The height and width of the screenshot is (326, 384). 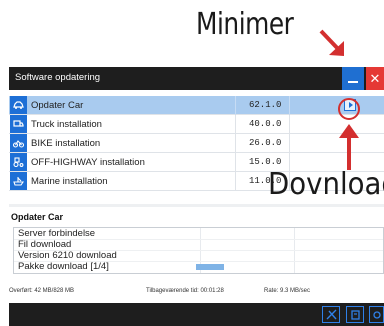 What do you see at coordinates (265, 162) in the screenshot?
I see `package-version: 15.0.0` at bounding box center [265, 162].